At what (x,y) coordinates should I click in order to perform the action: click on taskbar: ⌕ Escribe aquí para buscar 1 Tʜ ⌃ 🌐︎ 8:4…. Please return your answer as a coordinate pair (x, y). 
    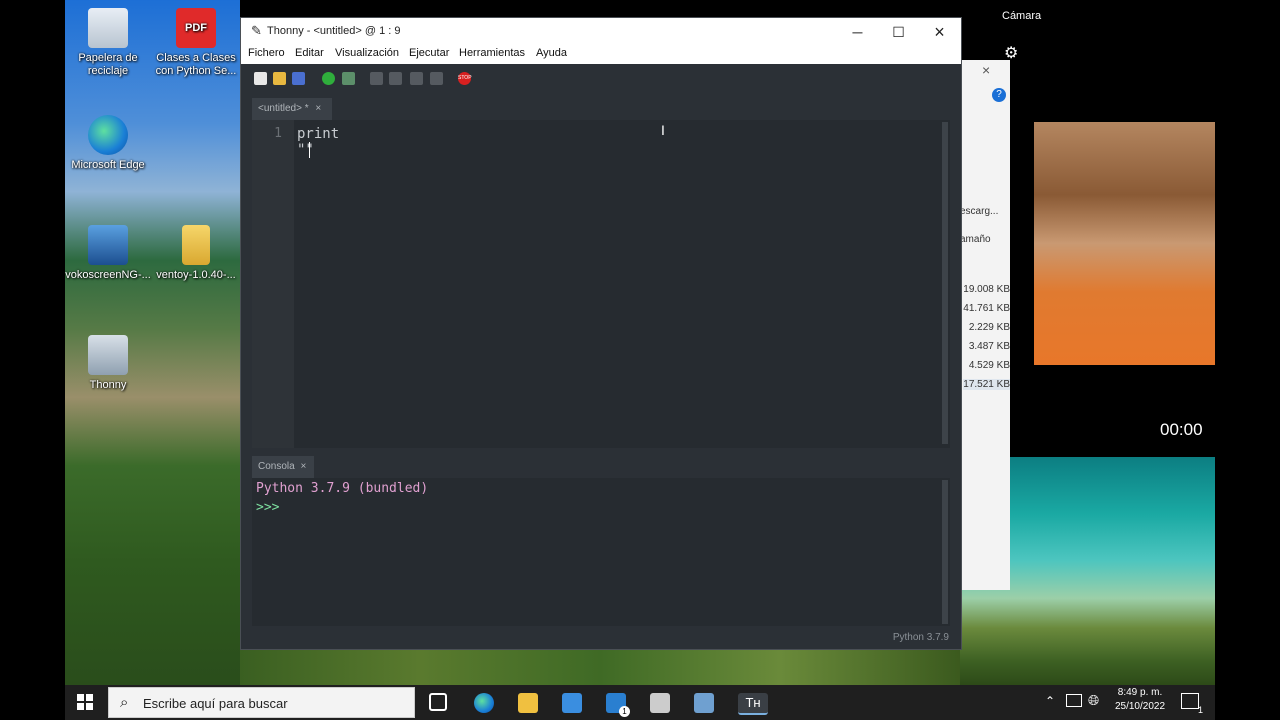
    Looking at the image, I should click on (640, 702).